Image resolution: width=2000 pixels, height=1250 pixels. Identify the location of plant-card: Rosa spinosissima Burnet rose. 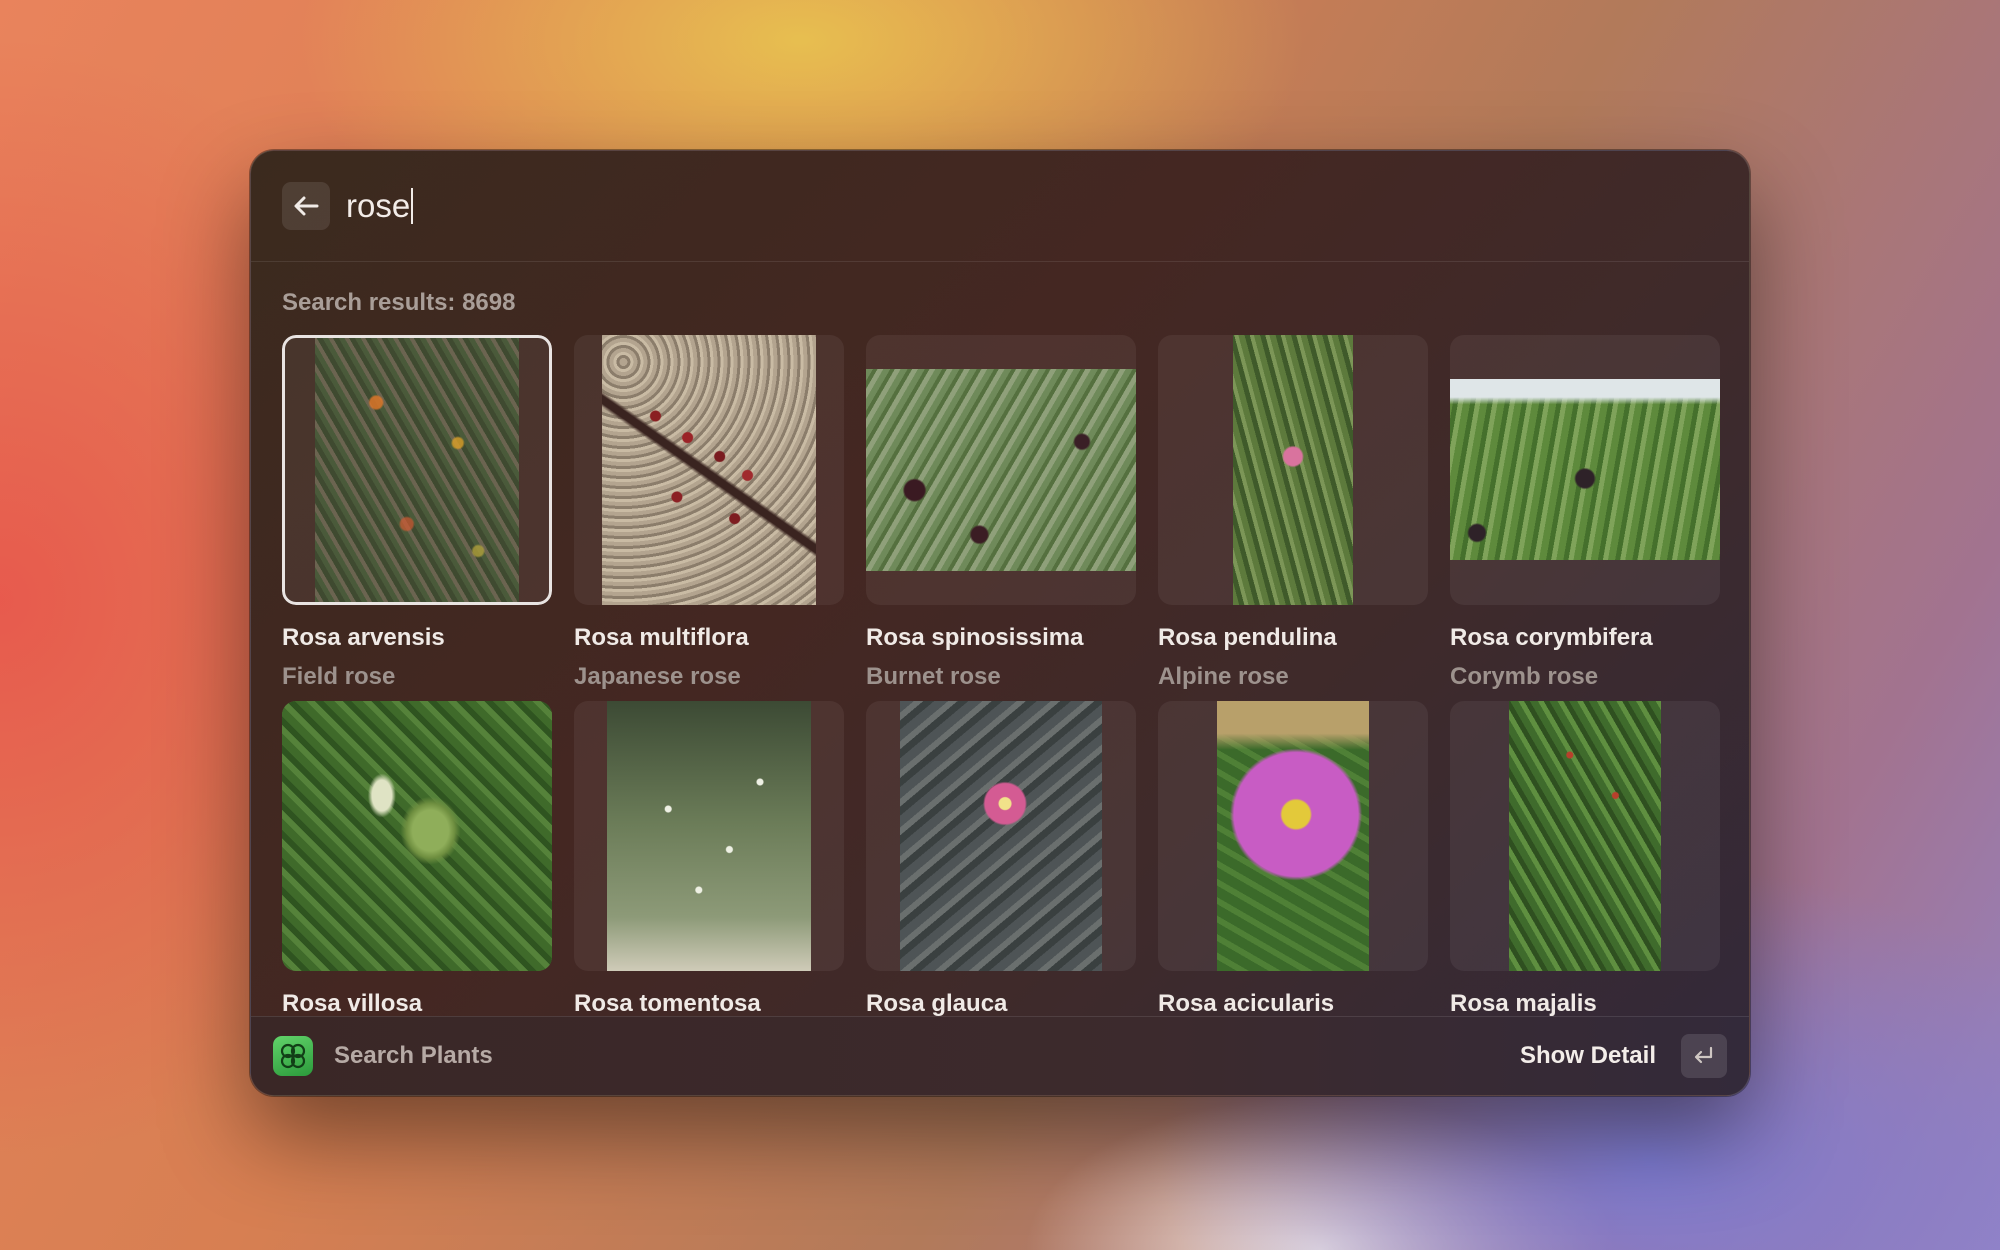
(1001, 512).